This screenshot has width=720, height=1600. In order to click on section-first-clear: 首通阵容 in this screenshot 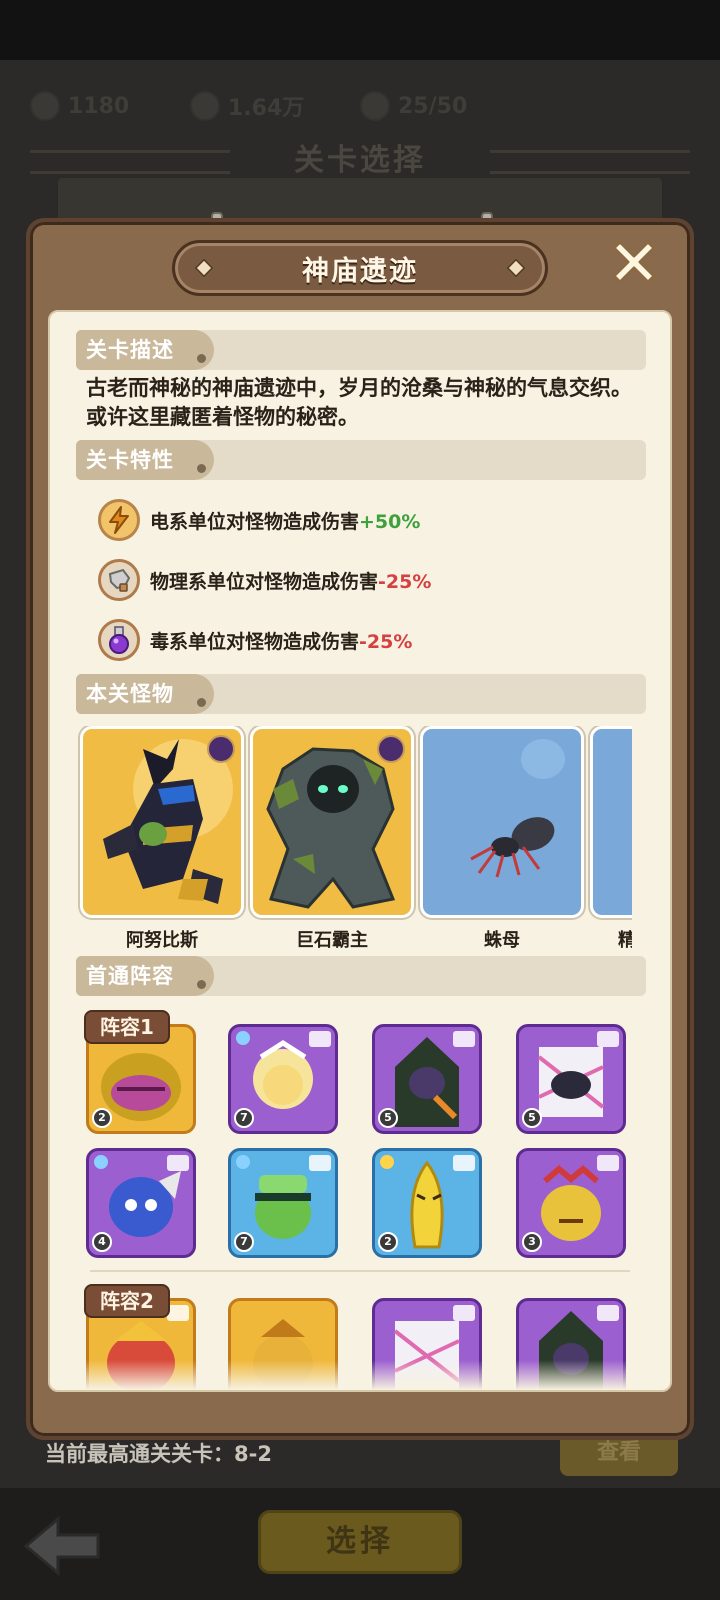, I will do `click(361, 976)`.